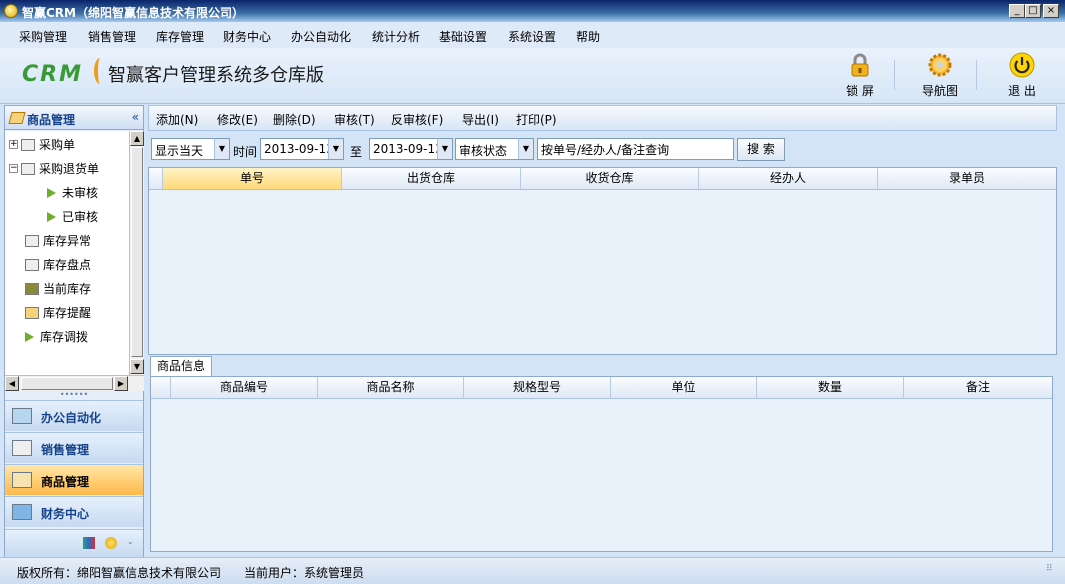 The height and width of the screenshot is (584, 1065). I want to click on menu-system-settings: 系统设置, so click(532, 36).